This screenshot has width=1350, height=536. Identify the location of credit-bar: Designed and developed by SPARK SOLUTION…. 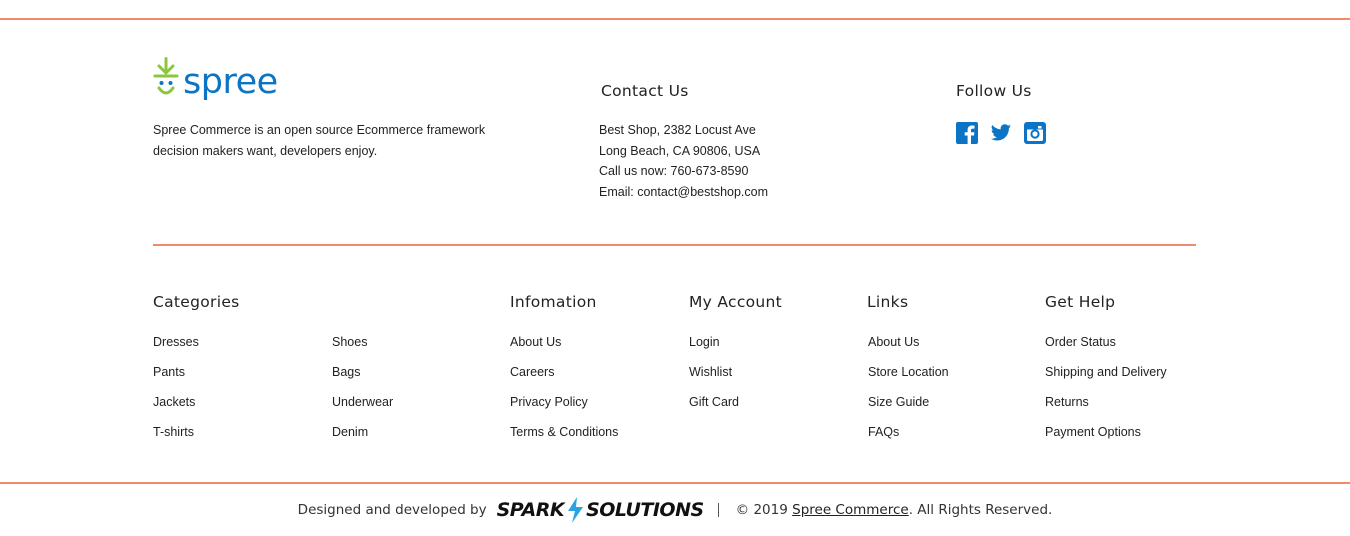
(675, 510).